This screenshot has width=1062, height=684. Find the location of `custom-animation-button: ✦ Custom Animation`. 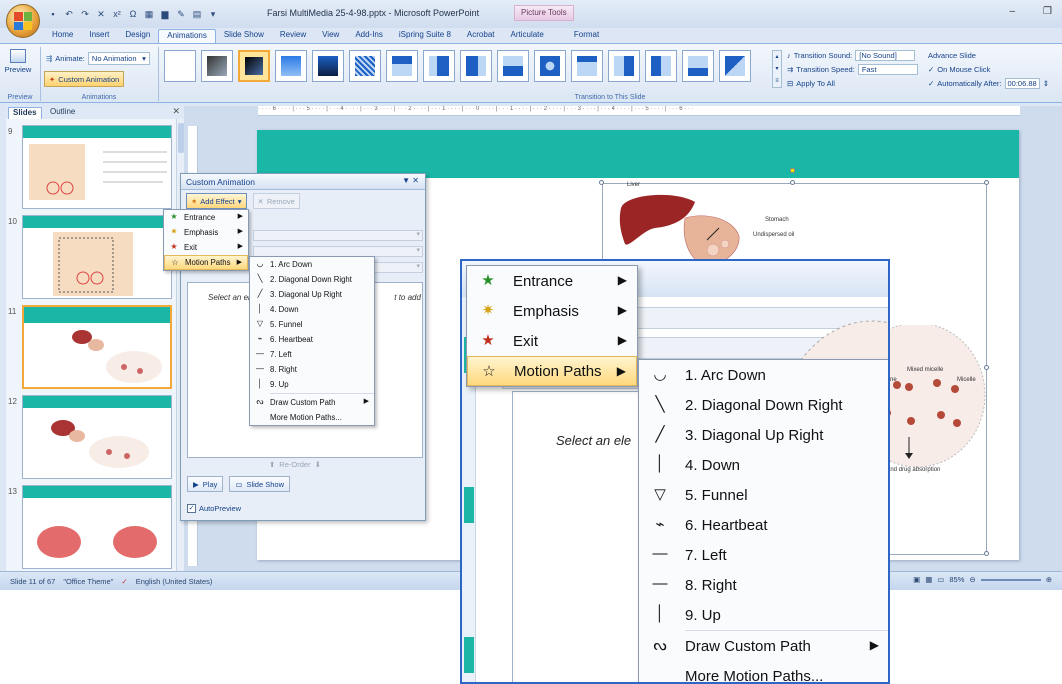

custom-animation-button: ✦ Custom Animation is located at coordinates (84, 79).